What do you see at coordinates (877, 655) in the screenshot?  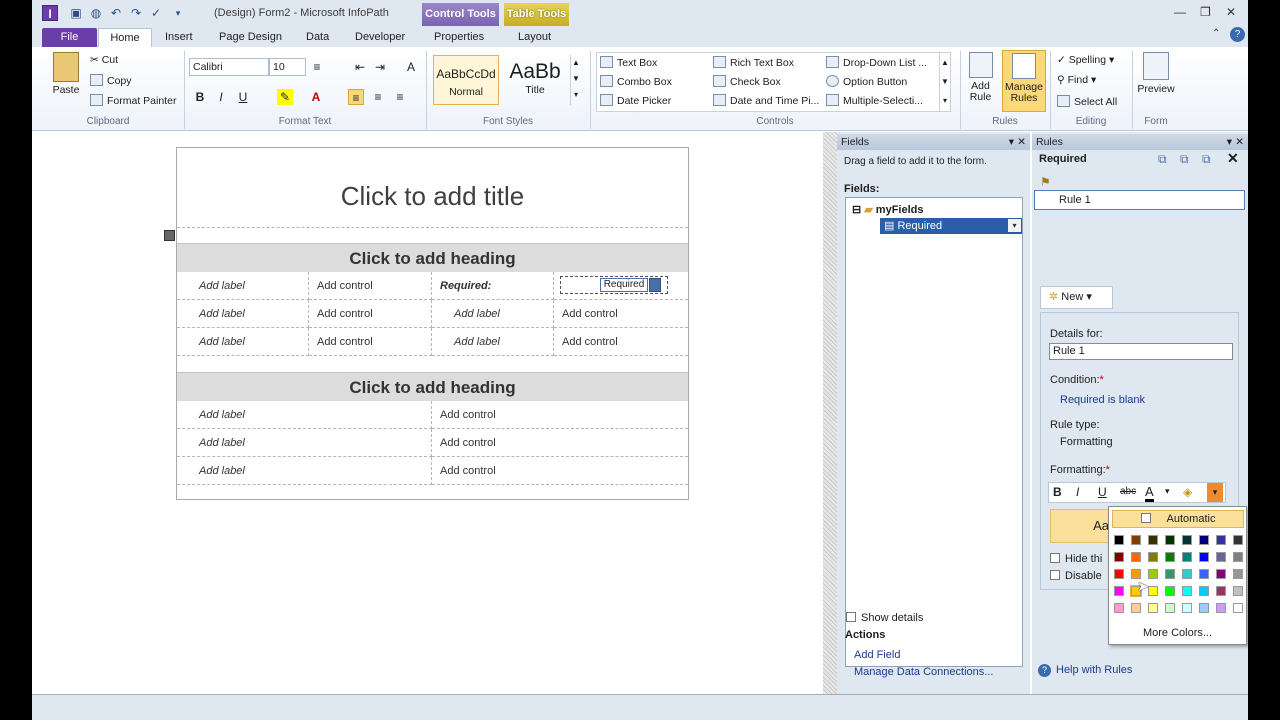 I see `add-field-link: Add Field` at bounding box center [877, 655].